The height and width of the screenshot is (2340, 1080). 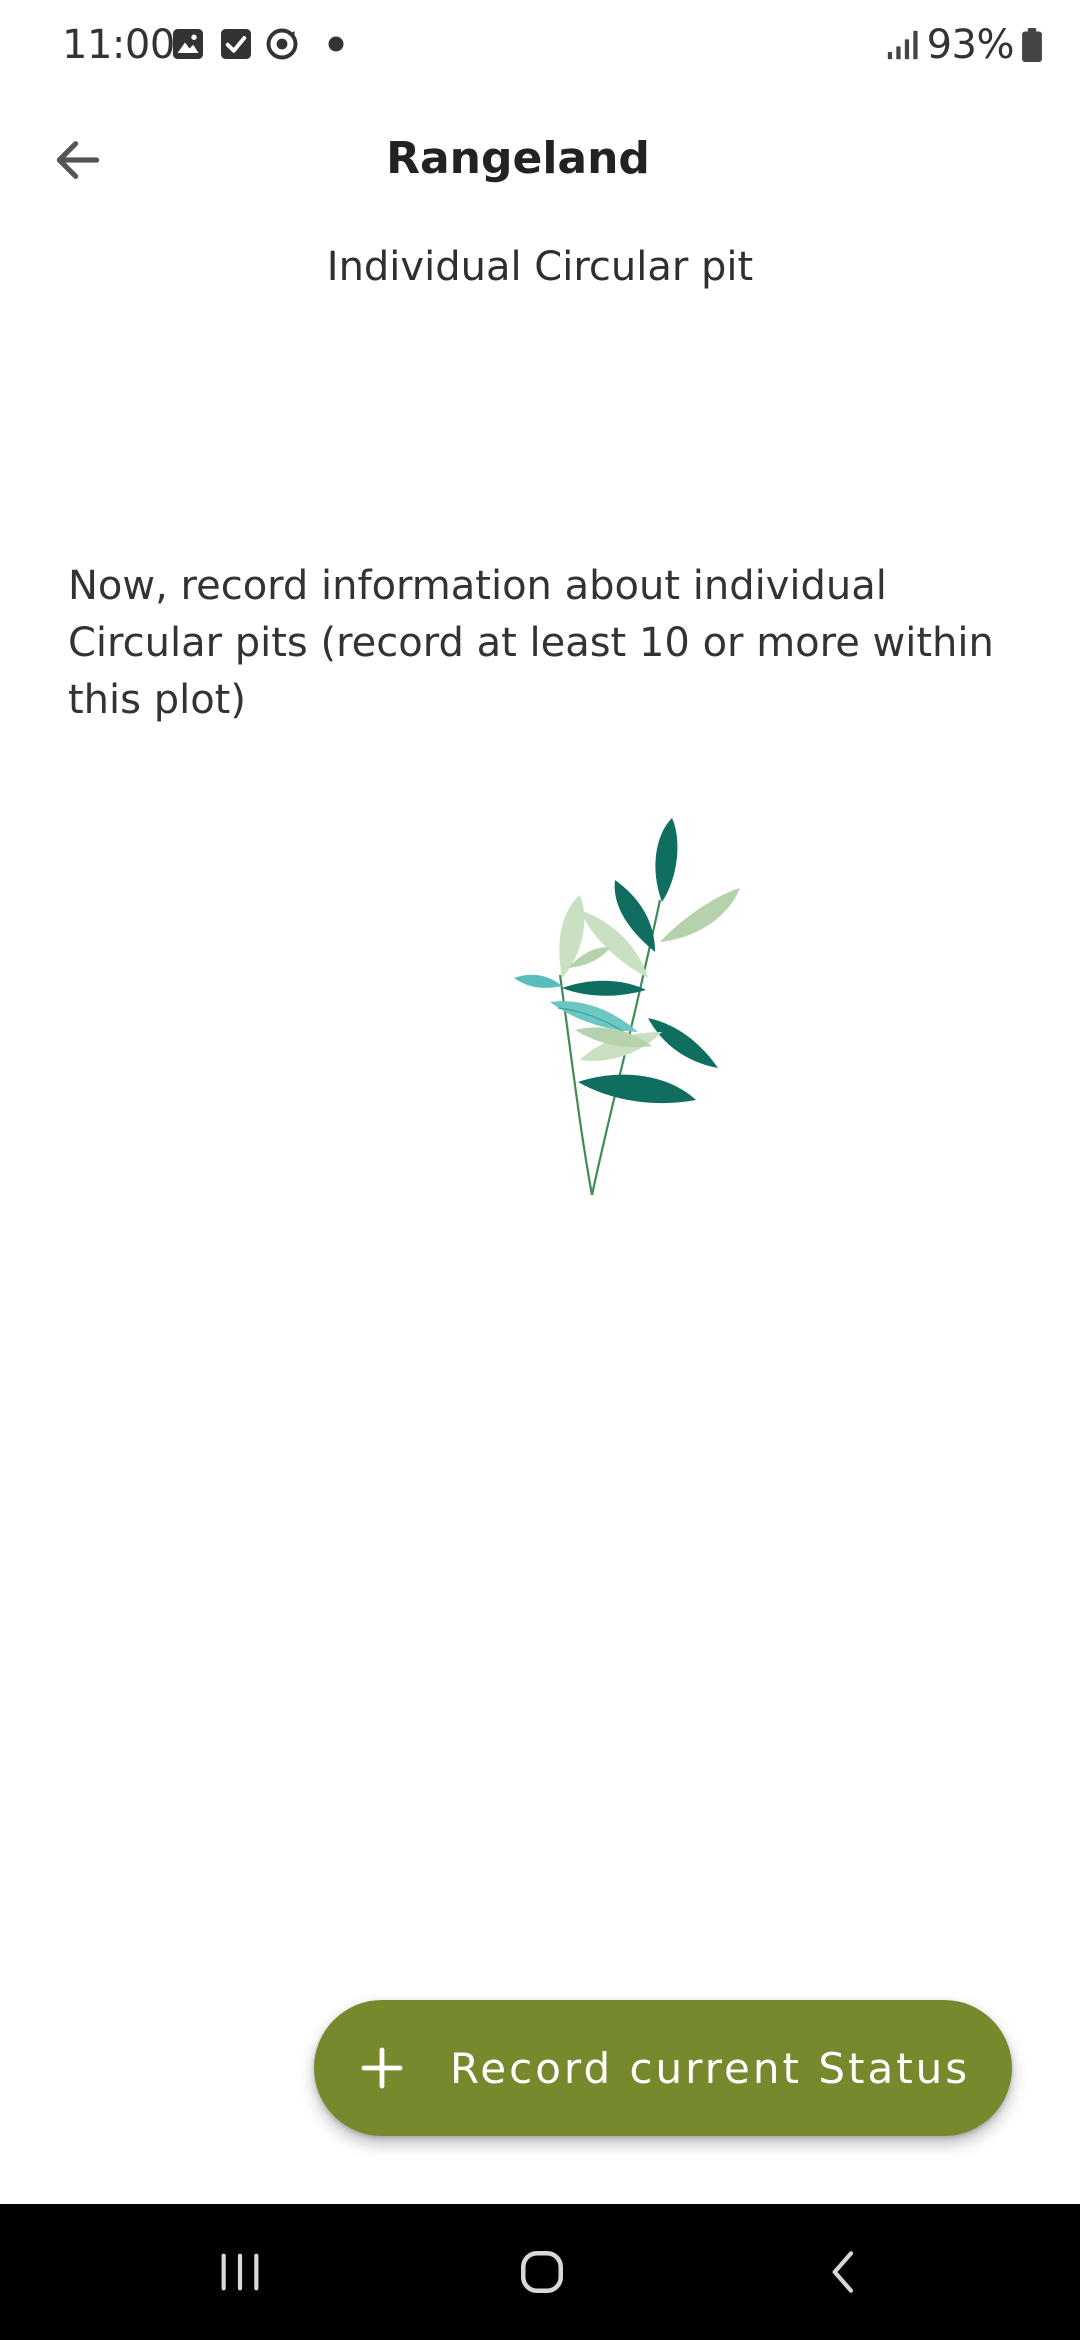 I want to click on plus-icon, so click(x=382, y=2068).